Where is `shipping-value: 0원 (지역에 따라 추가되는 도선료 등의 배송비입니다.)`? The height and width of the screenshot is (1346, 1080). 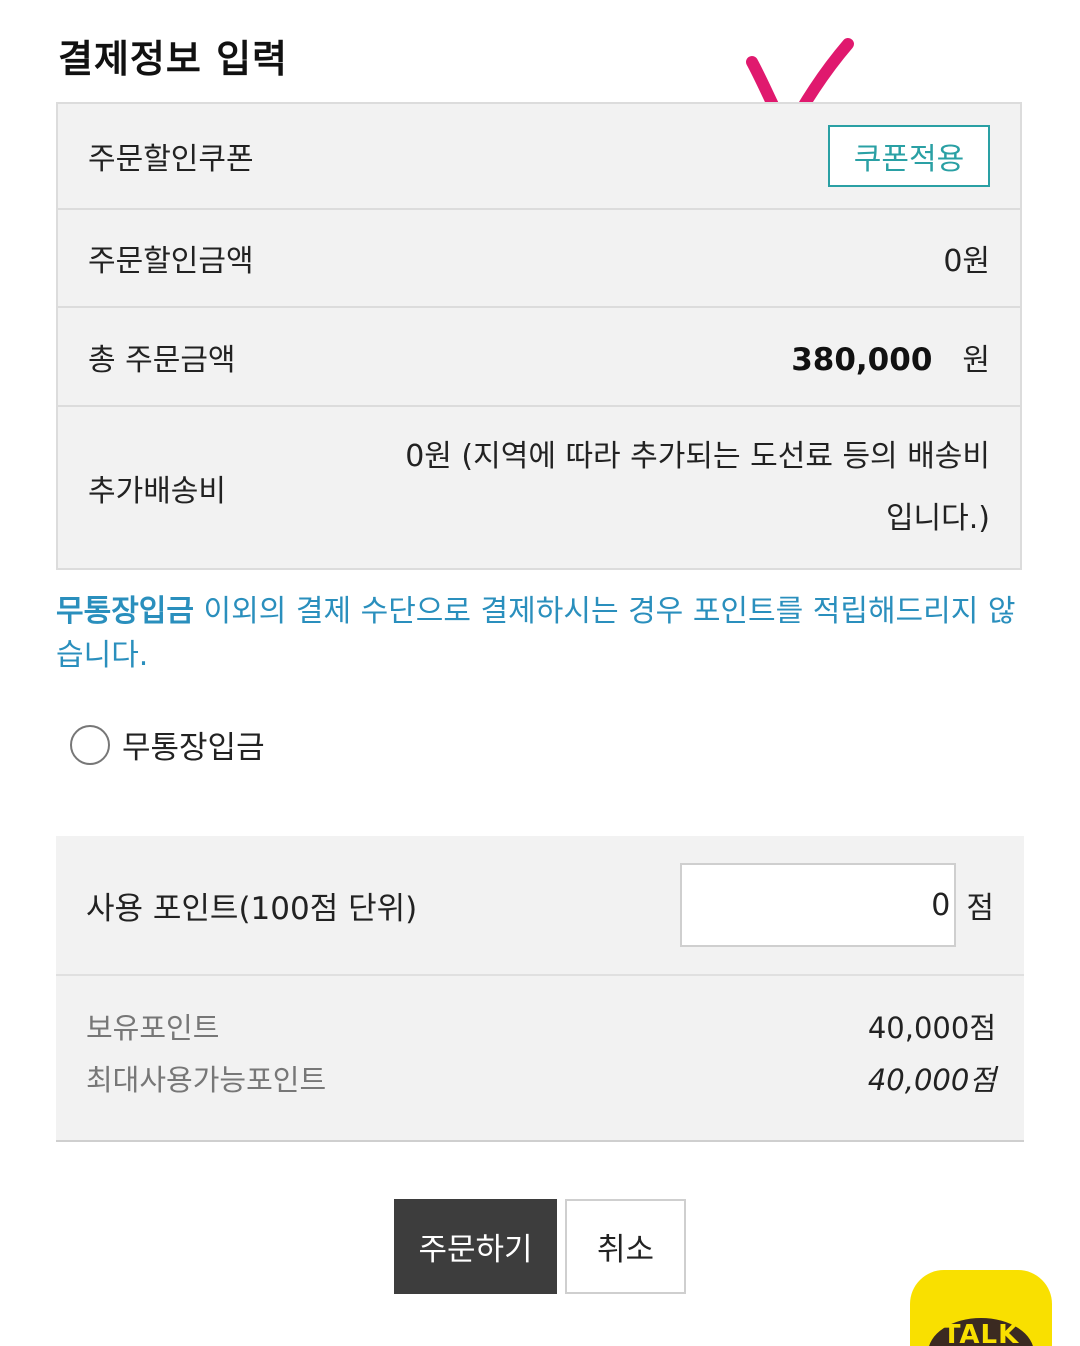
shipping-value: 0원 (지역에 따라 추가되는 도선료 등의 배송비입니다.) is located at coordinates (697, 487).